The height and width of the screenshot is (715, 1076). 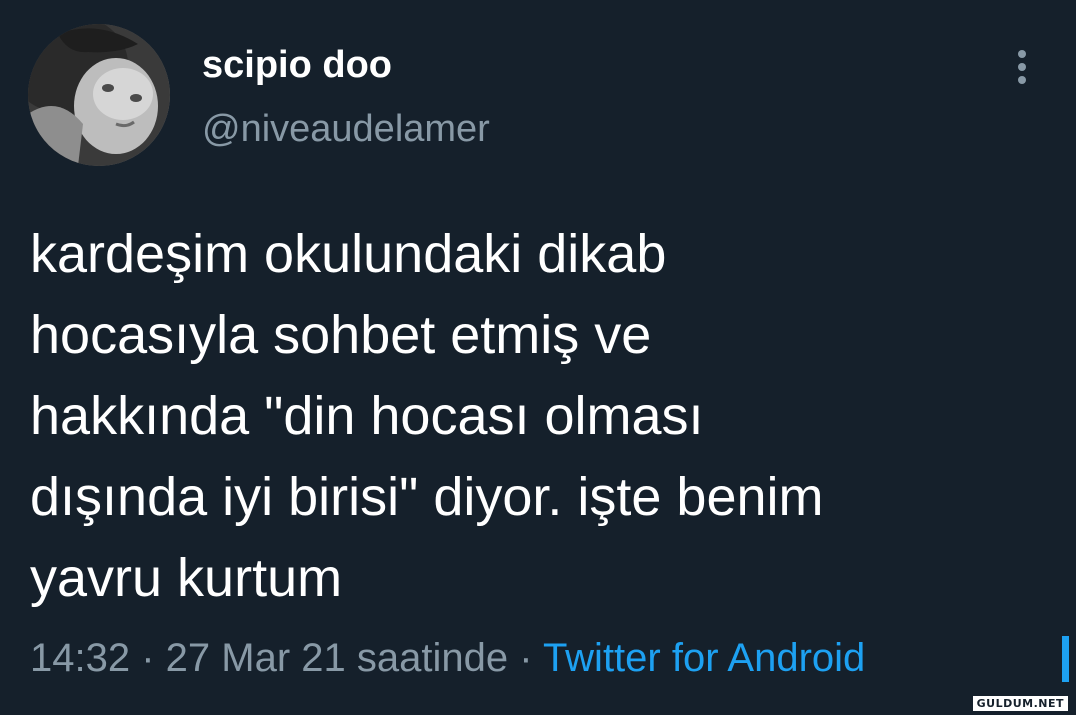 What do you see at coordinates (1020, 703) in the screenshot?
I see `watermark-logo: GULDUM.NET` at bounding box center [1020, 703].